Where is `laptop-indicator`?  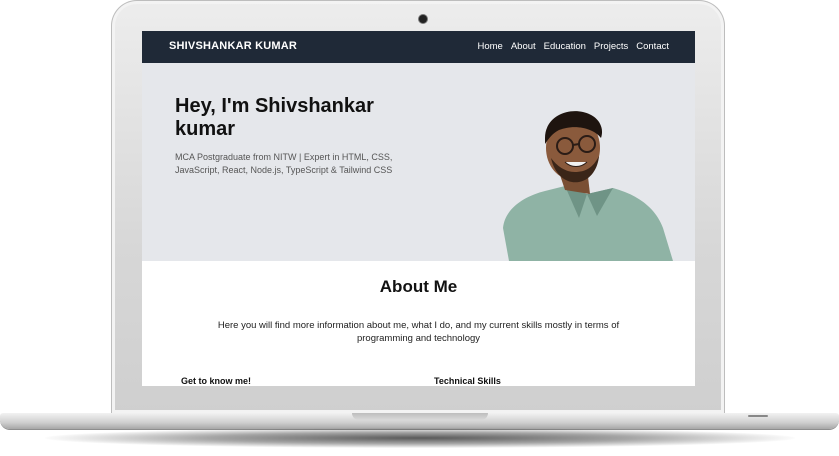 laptop-indicator is located at coordinates (758, 416).